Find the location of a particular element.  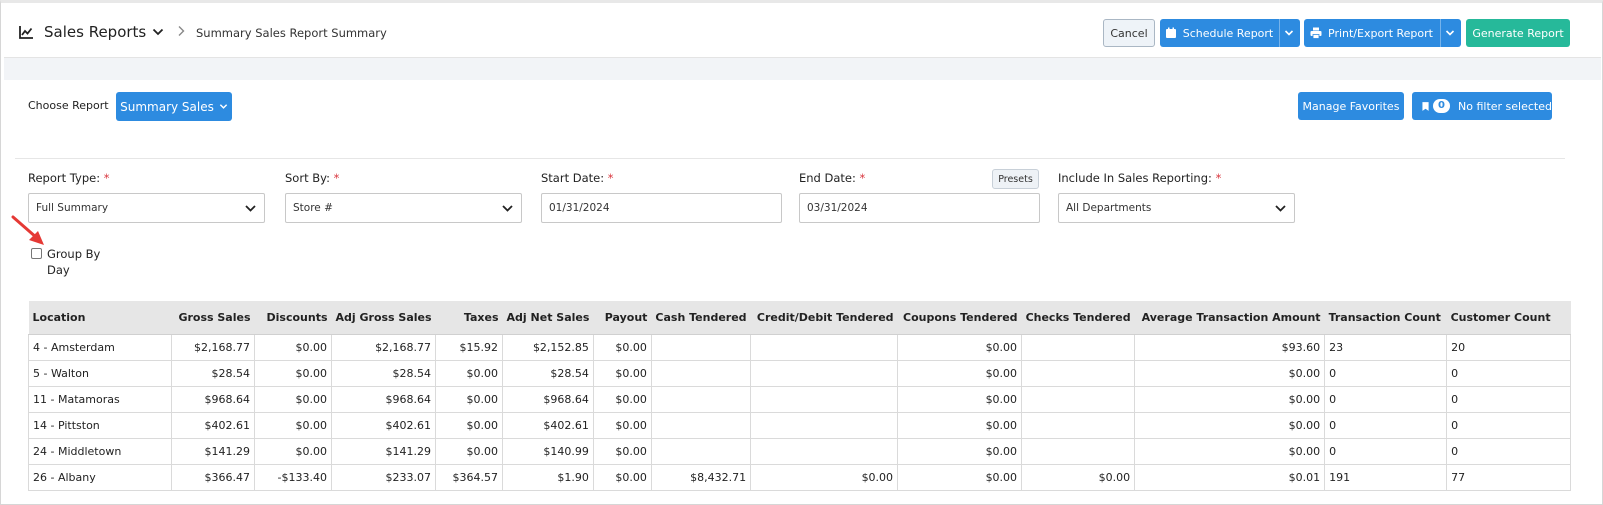

include-in-sales-select: All Departments is located at coordinates (1176, 208).